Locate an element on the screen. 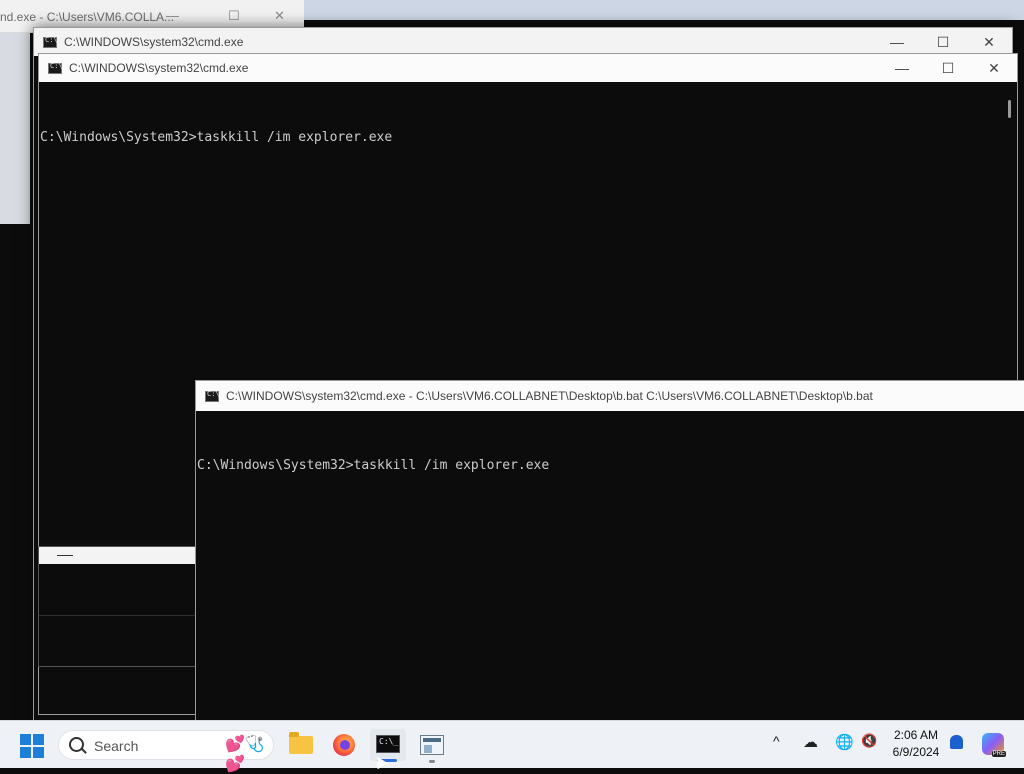  search-label: Search is located at coordinates (116, 746).